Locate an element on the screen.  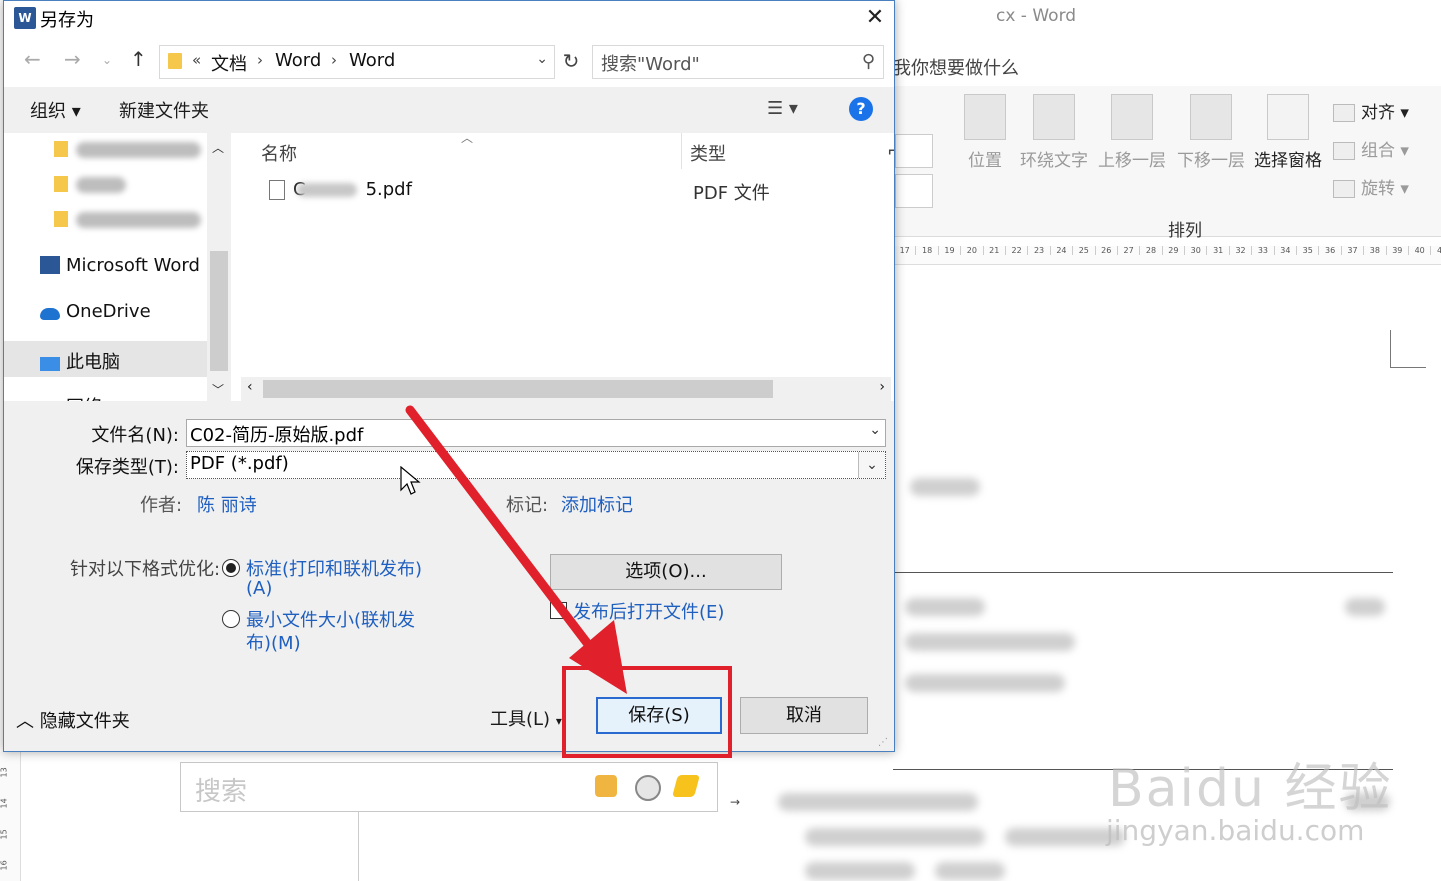
opt-standard-label: 标准(打印和联机发布) is located at coordinates (334, 568).